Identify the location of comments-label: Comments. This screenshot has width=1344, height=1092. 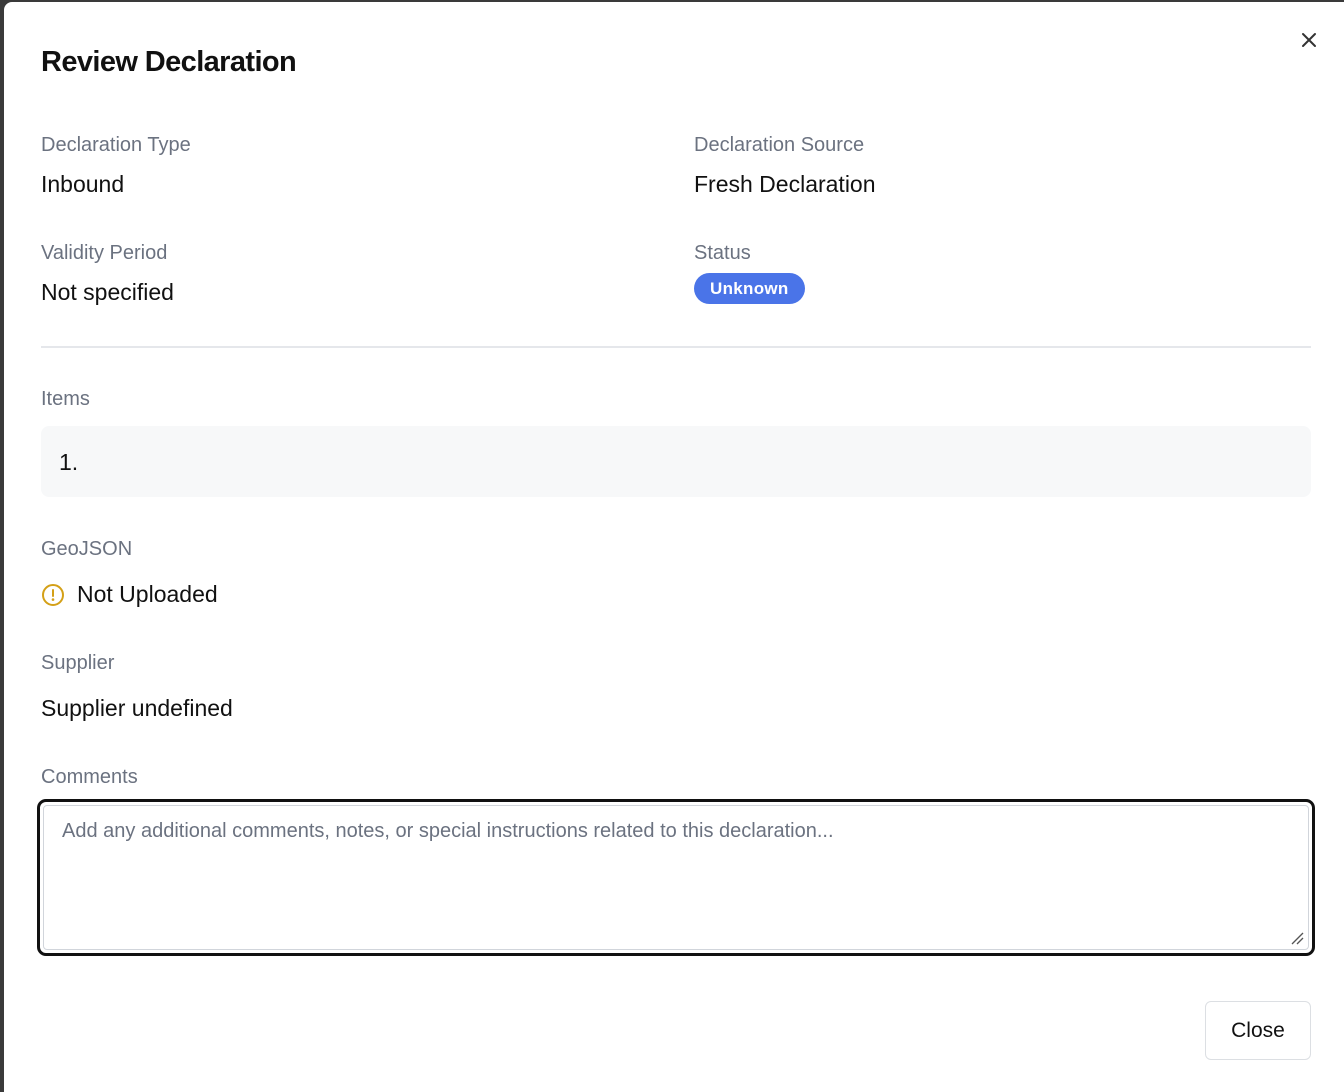
(89, 777).